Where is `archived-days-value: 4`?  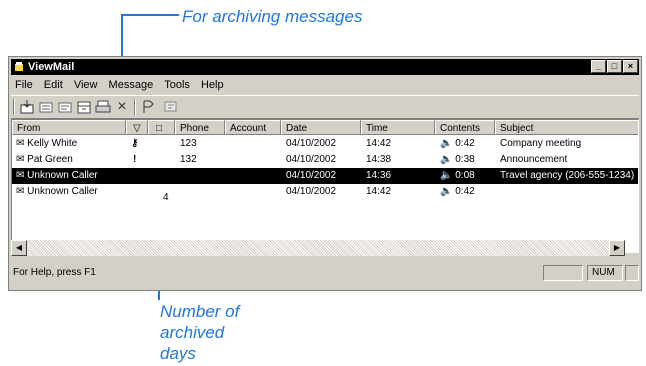
archived-days-value: 4 is located at coordinates (166, 197).